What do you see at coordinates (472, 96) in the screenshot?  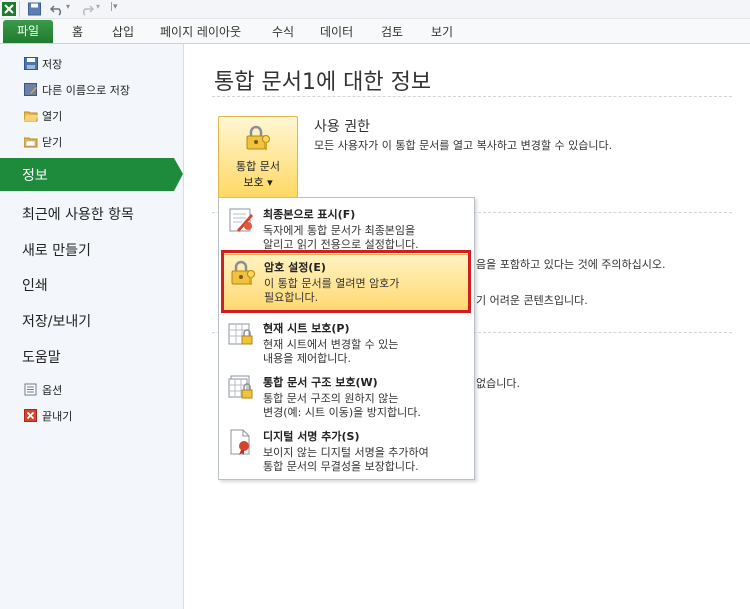 I see `divider` at bounding box center [472, 96].